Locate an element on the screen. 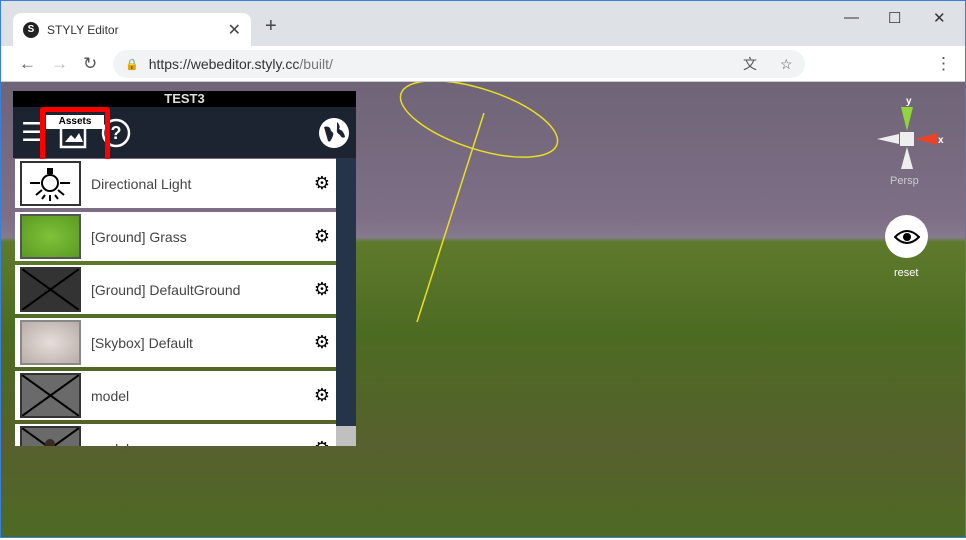 The image size is (966, 540). list-scrollbar is located at coordinates (346, 302).